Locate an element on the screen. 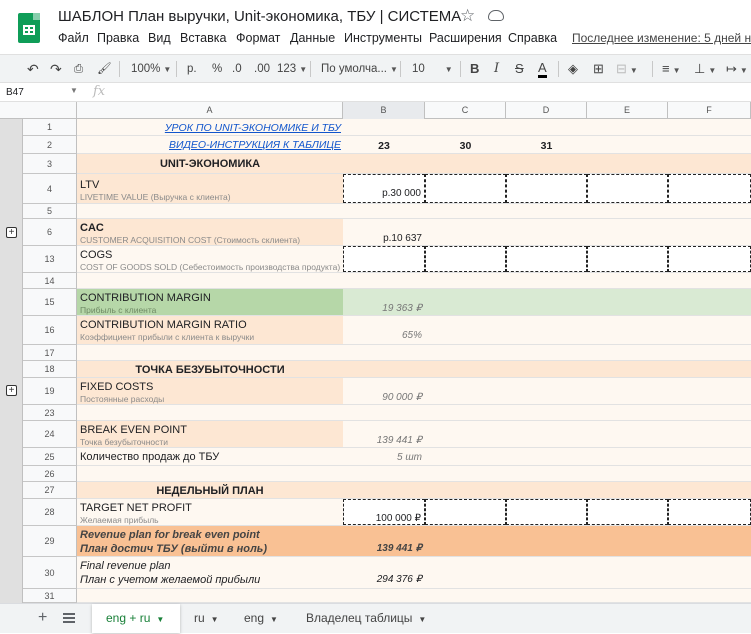 This screenshot has height=634, width=751. decrease-decimal-button: .0 is located at coordinates (237, 69).